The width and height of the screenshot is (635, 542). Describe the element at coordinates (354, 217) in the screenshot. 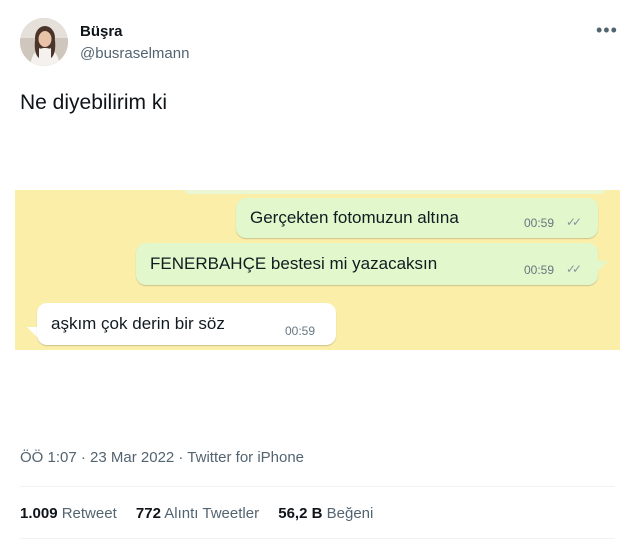

I see `message-text: Gerçekten fotomuzun altına` at that location.